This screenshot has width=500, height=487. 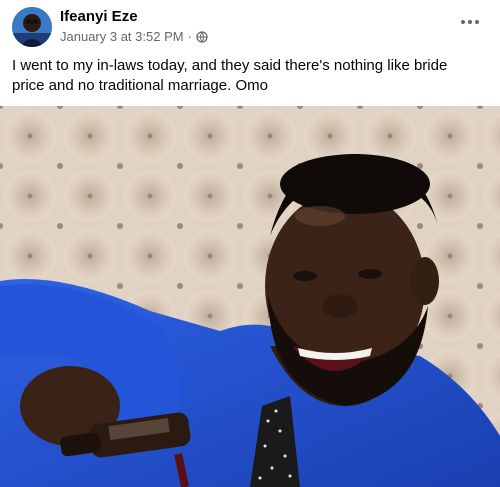 I want to click on avatar, so click(x=32, y=27).